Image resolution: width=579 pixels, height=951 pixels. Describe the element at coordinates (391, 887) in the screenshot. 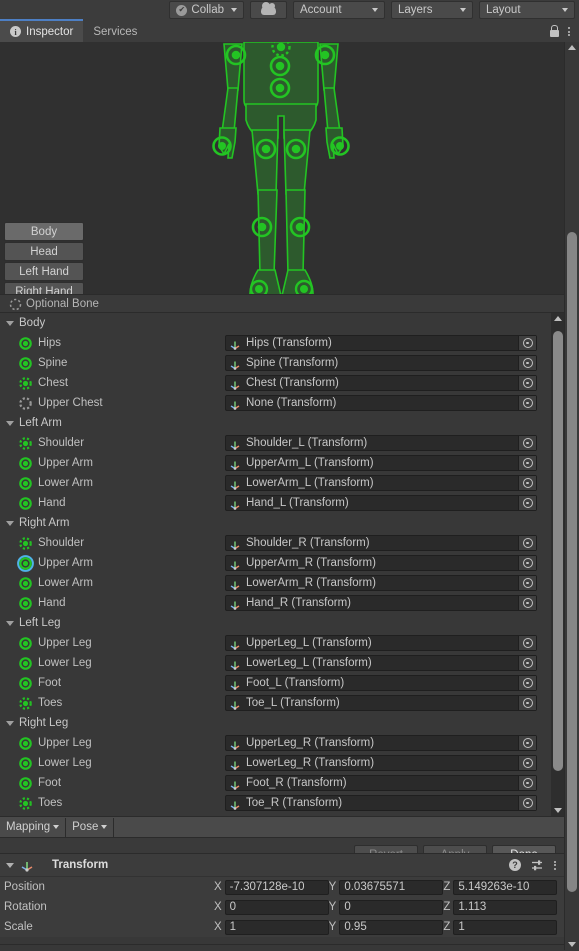

I see `transform-y-field: 0.03675571` at that location.